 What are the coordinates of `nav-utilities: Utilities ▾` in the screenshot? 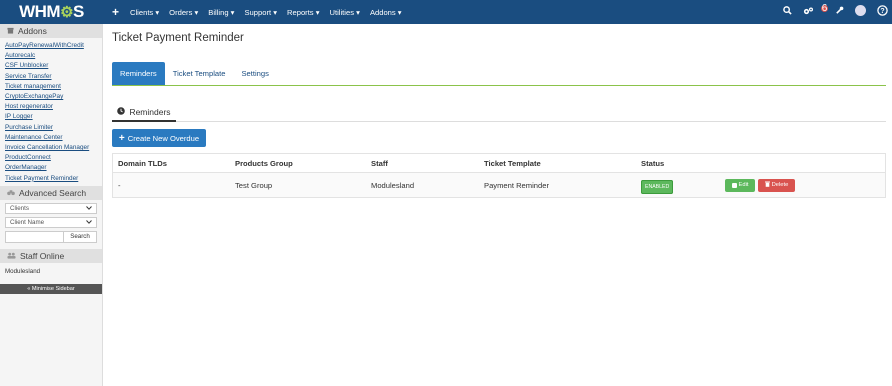 It's located at (345, 12).